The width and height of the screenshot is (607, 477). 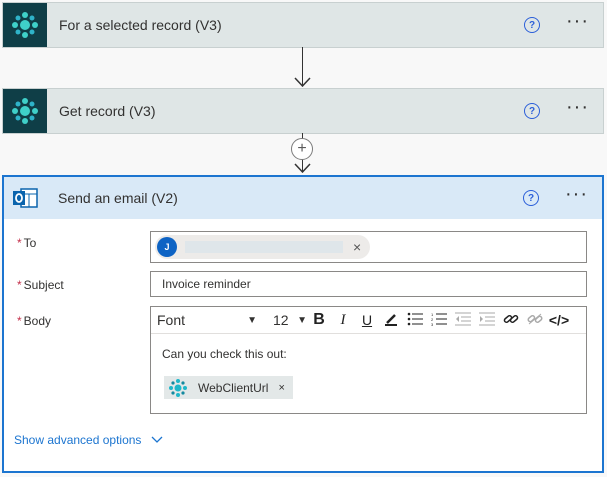 I want to click on outlook-icon, so click(x=25, y=198).